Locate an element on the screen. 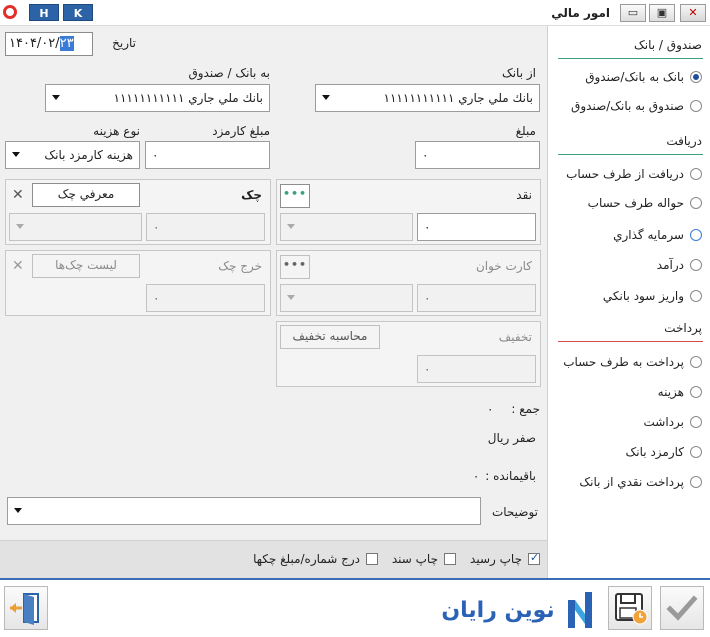 The height and width of the screenshot is (637, 710). print-voucher-checkbox is located at coordinates (450, 559).